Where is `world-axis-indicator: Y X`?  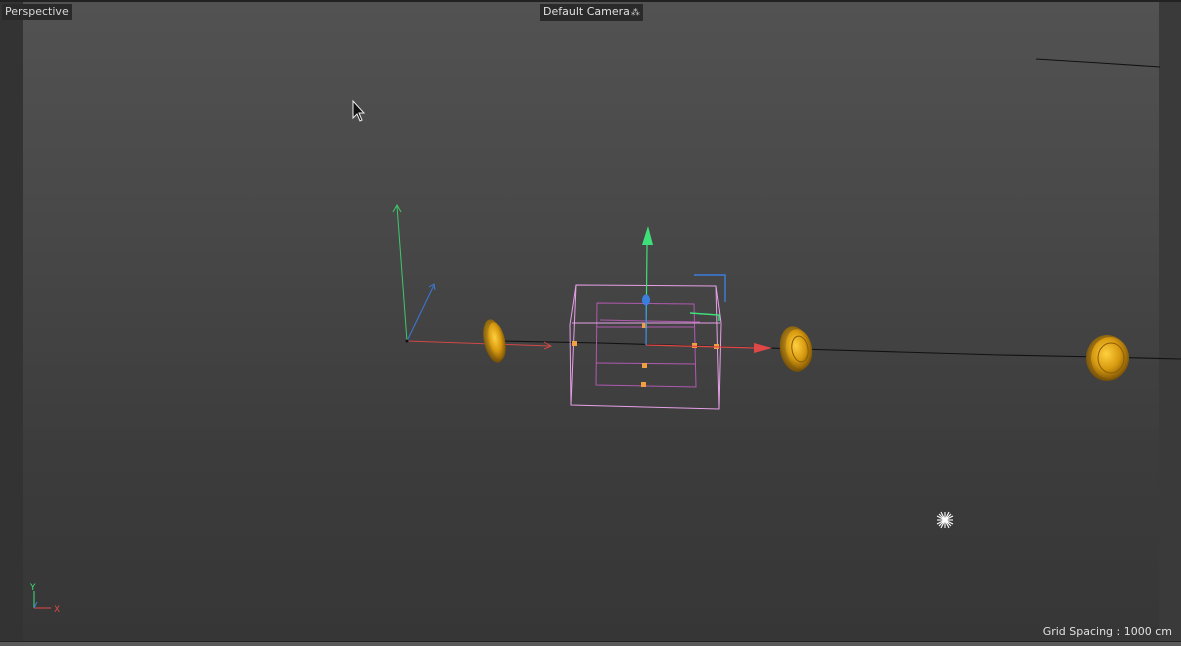 world-axis-indicator: Y X is located at coordinates (44, 599).